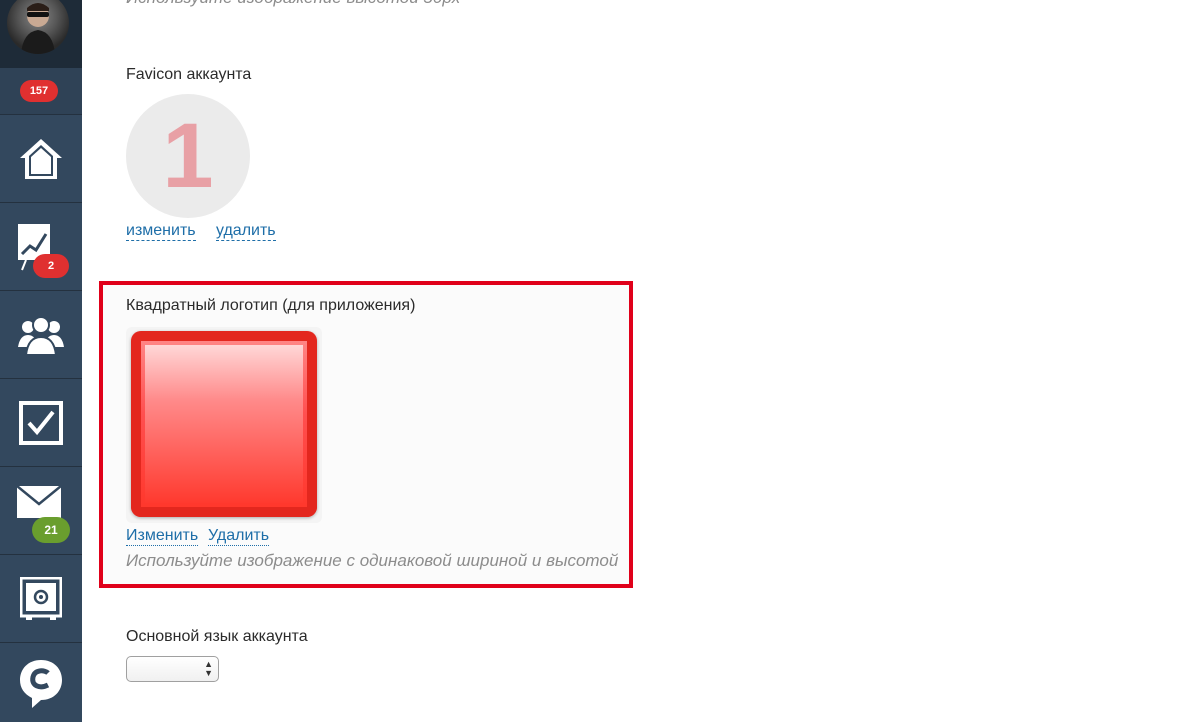 The height and width of the screenshot is (722, 1200). What do you see at coordinates (51, 266) in the screenshot?
I see `reports-badge: 2` at bounding box center [51, 266].